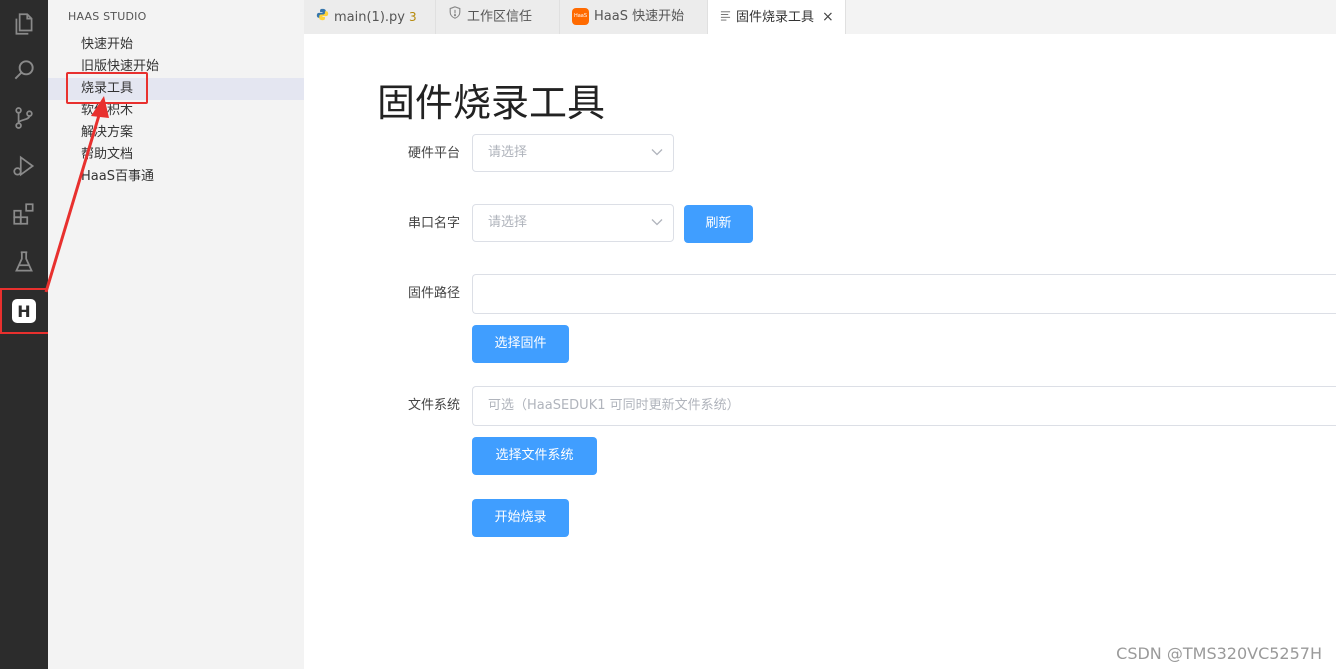 The image size is (1336, 669). Describe the element at coordinates (520, 344) in the screenshot. I see `select-firmware-button: 选择固件` at that location.